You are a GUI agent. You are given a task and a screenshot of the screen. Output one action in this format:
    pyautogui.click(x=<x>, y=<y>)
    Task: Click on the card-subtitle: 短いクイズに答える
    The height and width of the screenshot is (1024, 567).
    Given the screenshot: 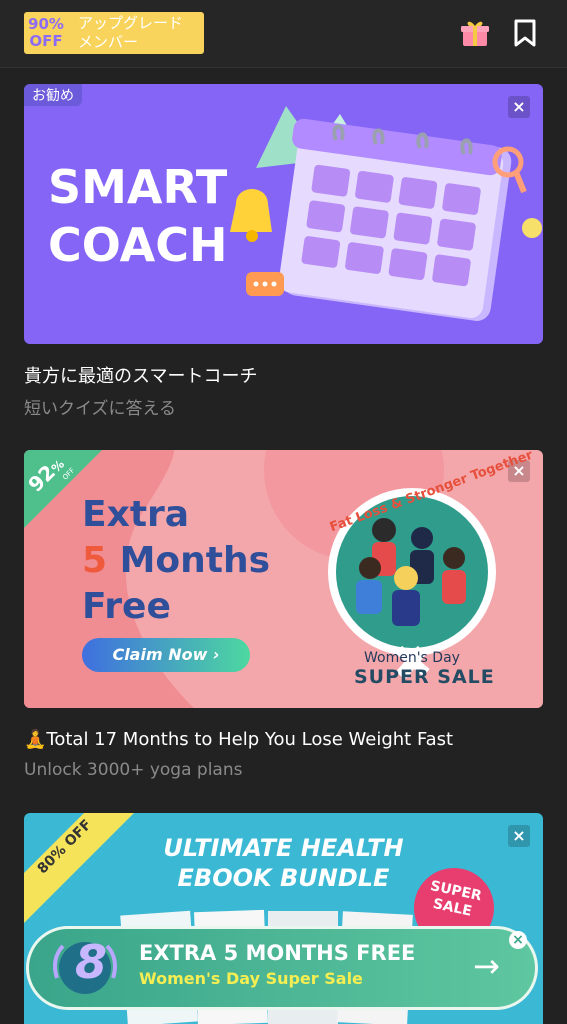 What is the action you would take?
    pyautogui.click(x=100, y=409)
    